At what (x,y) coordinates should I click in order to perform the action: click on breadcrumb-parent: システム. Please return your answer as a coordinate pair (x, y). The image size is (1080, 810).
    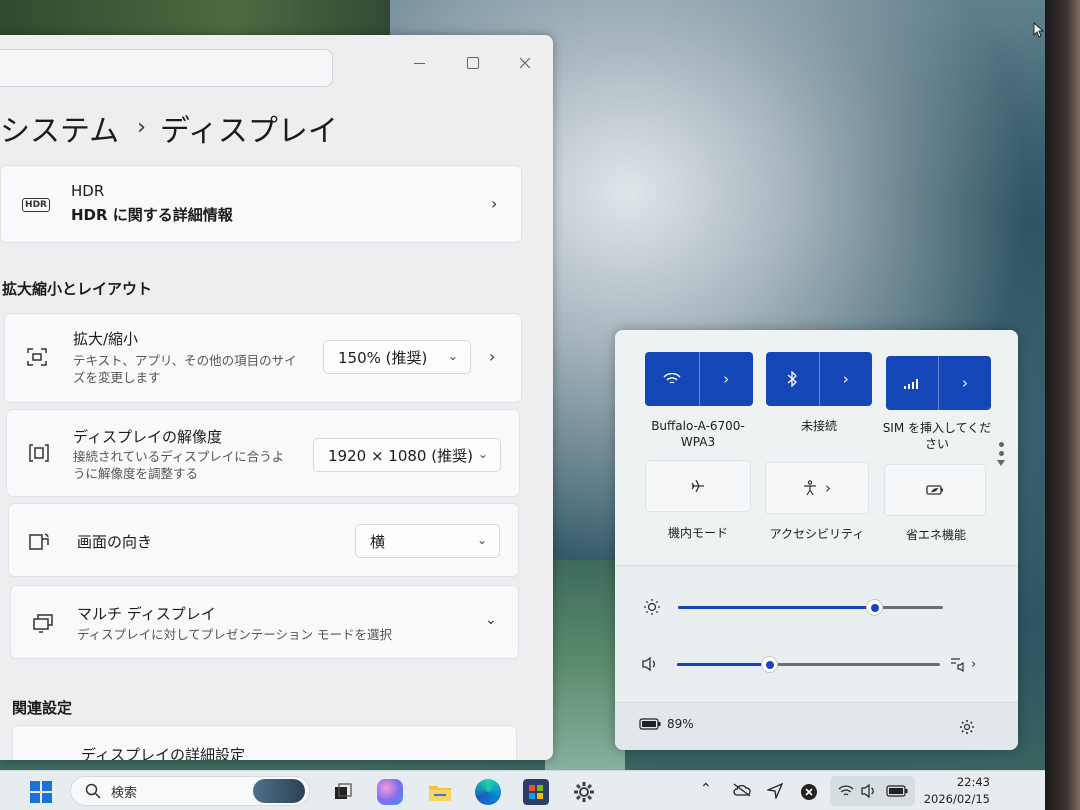
    Looking at the image, I should click on (59, 128).